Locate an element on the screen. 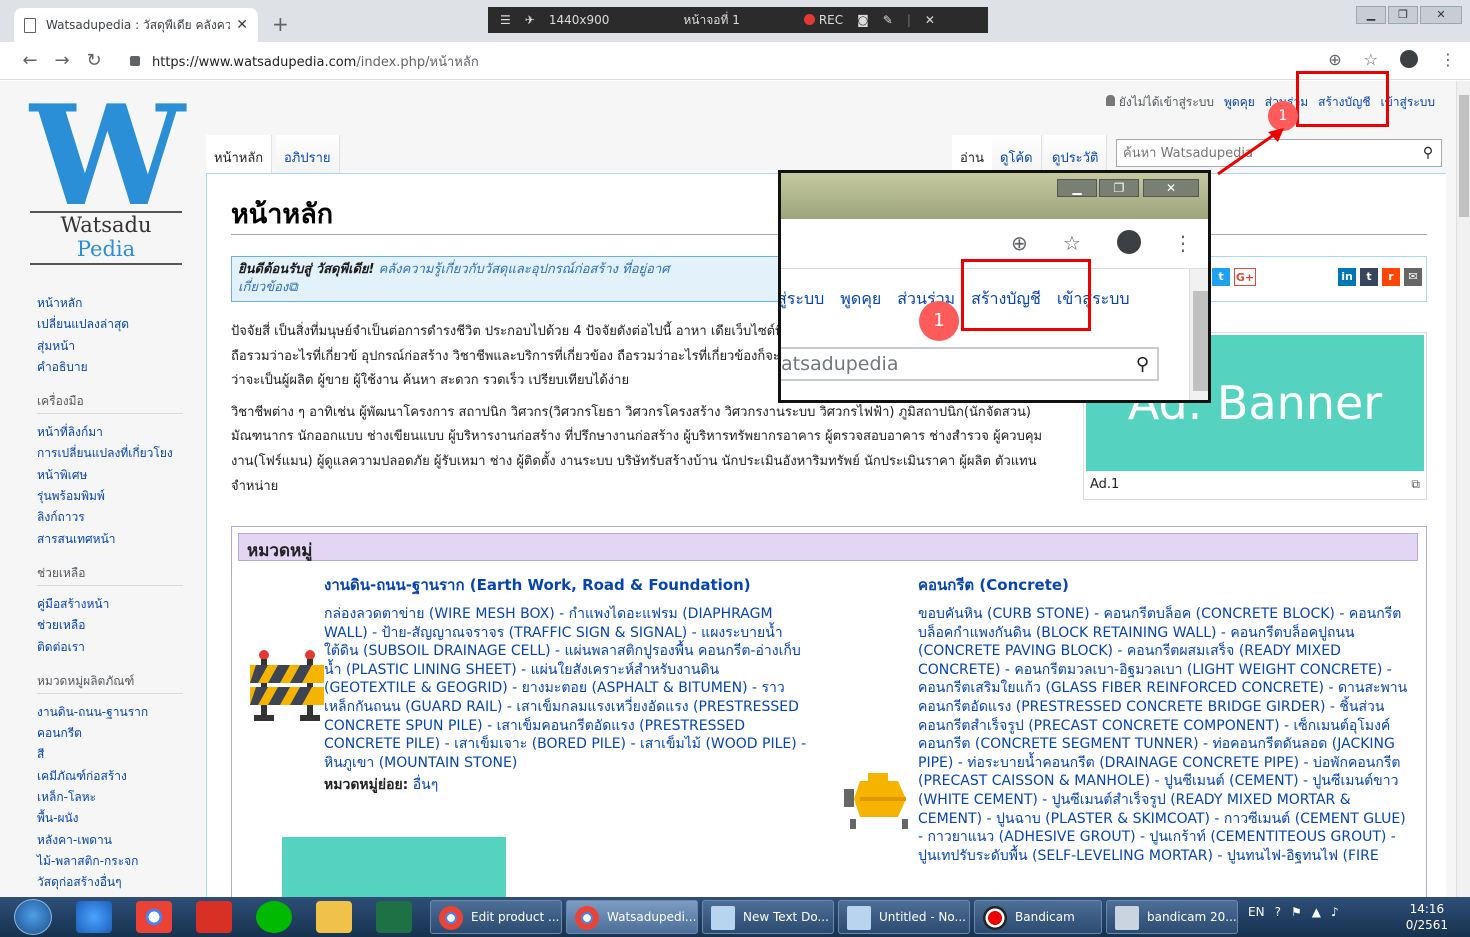 The image size is (1470, 937). sidebar-item: หน้าที่ลิงก์มา is located at coordinates (110, 432).